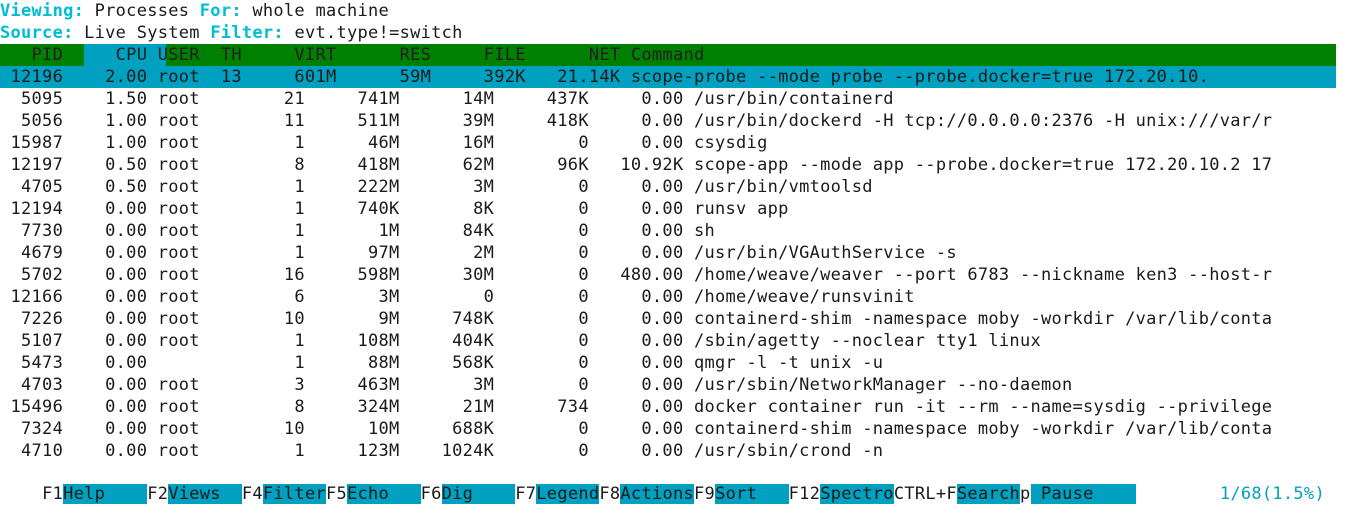 This screenshot has width=1348, height=530. I want to click on for-value-wrap: whole machine, so click(315, 11).